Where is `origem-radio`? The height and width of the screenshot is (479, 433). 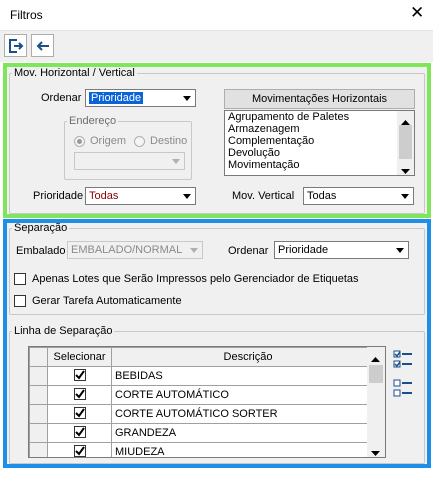
origem-radio is located at coordinates (79, 141).